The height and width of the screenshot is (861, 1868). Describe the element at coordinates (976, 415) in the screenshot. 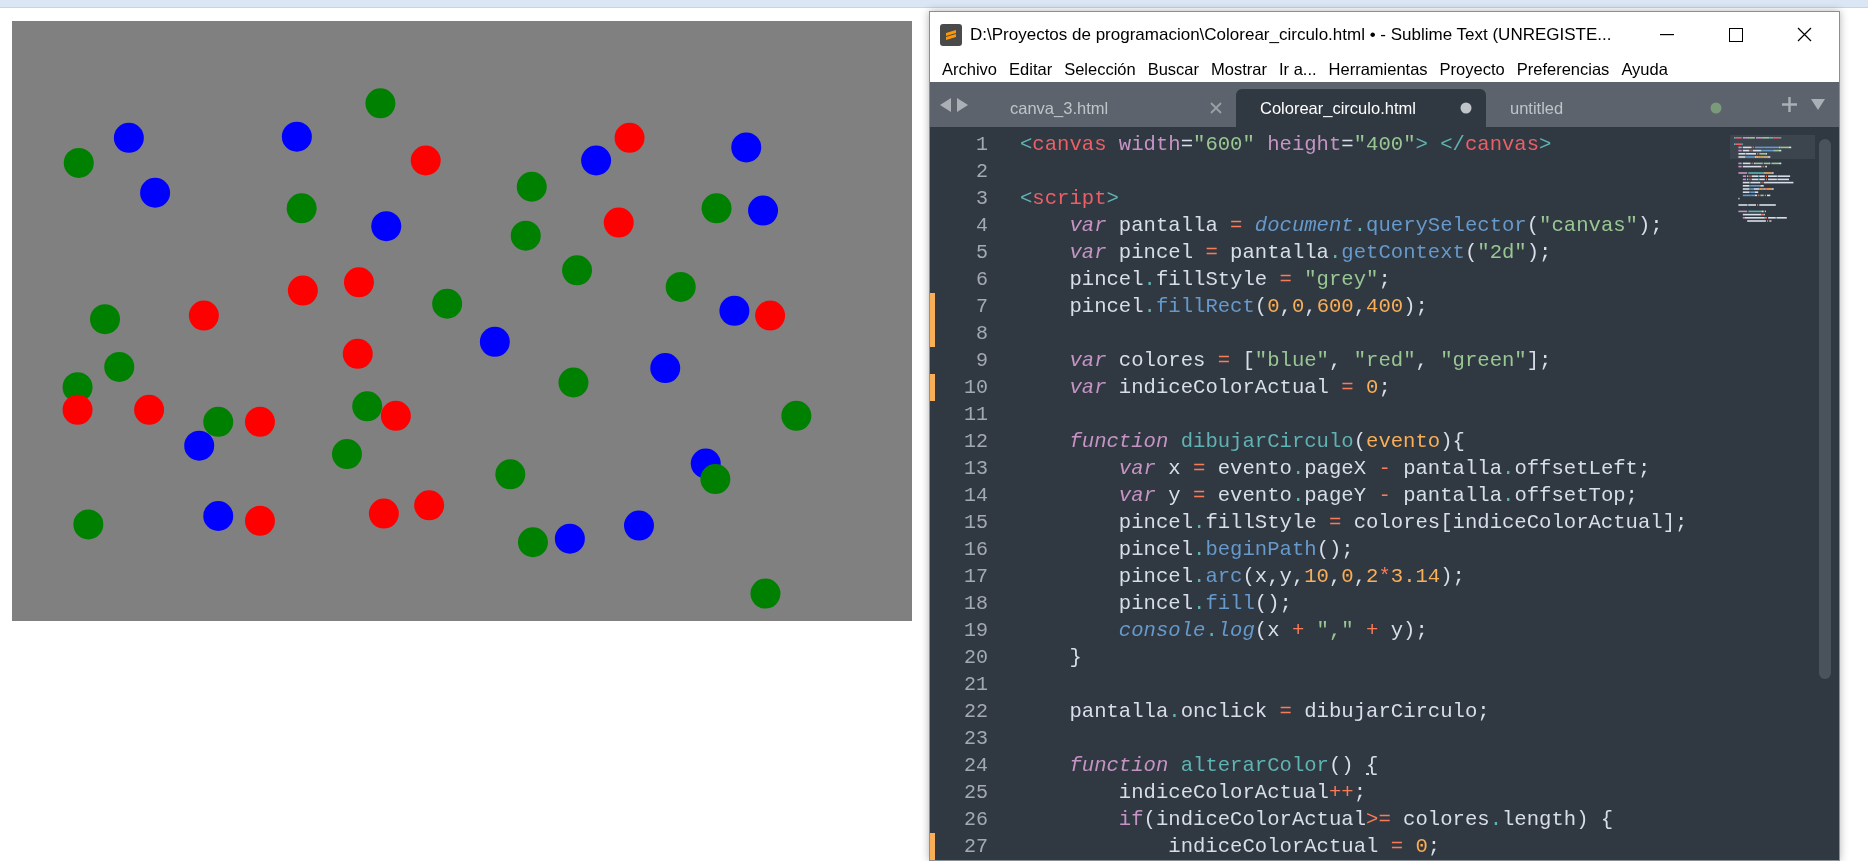

I see `line-number: 11` at that location.